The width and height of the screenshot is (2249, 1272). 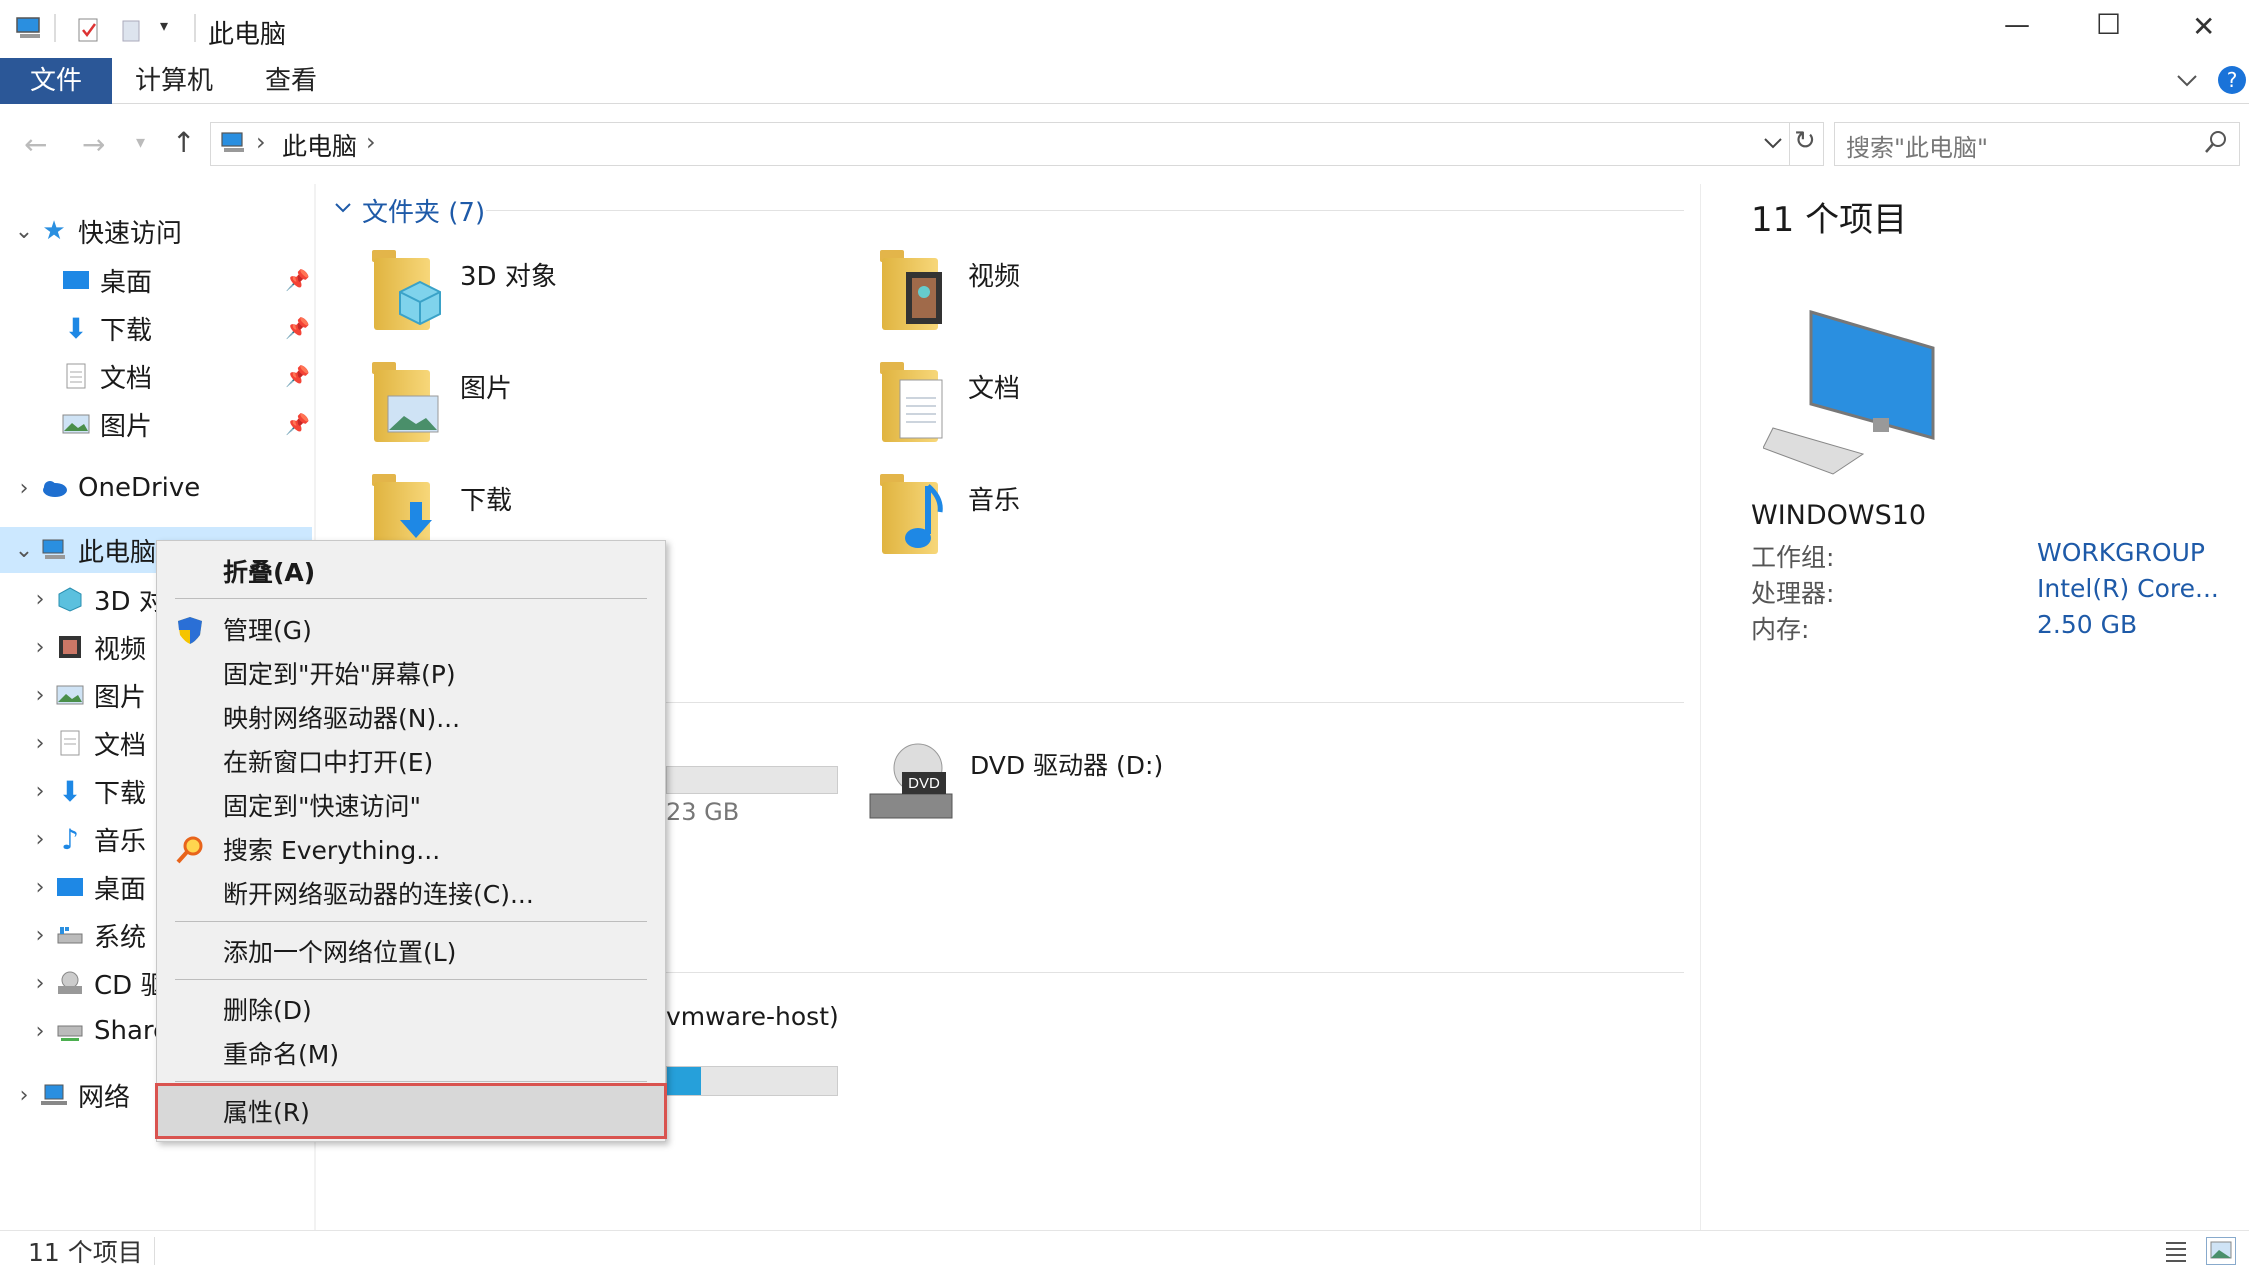 I want to click on menu-item-pin-start: 固定到"开始"屏幕(P), so click(x=411, y=673).